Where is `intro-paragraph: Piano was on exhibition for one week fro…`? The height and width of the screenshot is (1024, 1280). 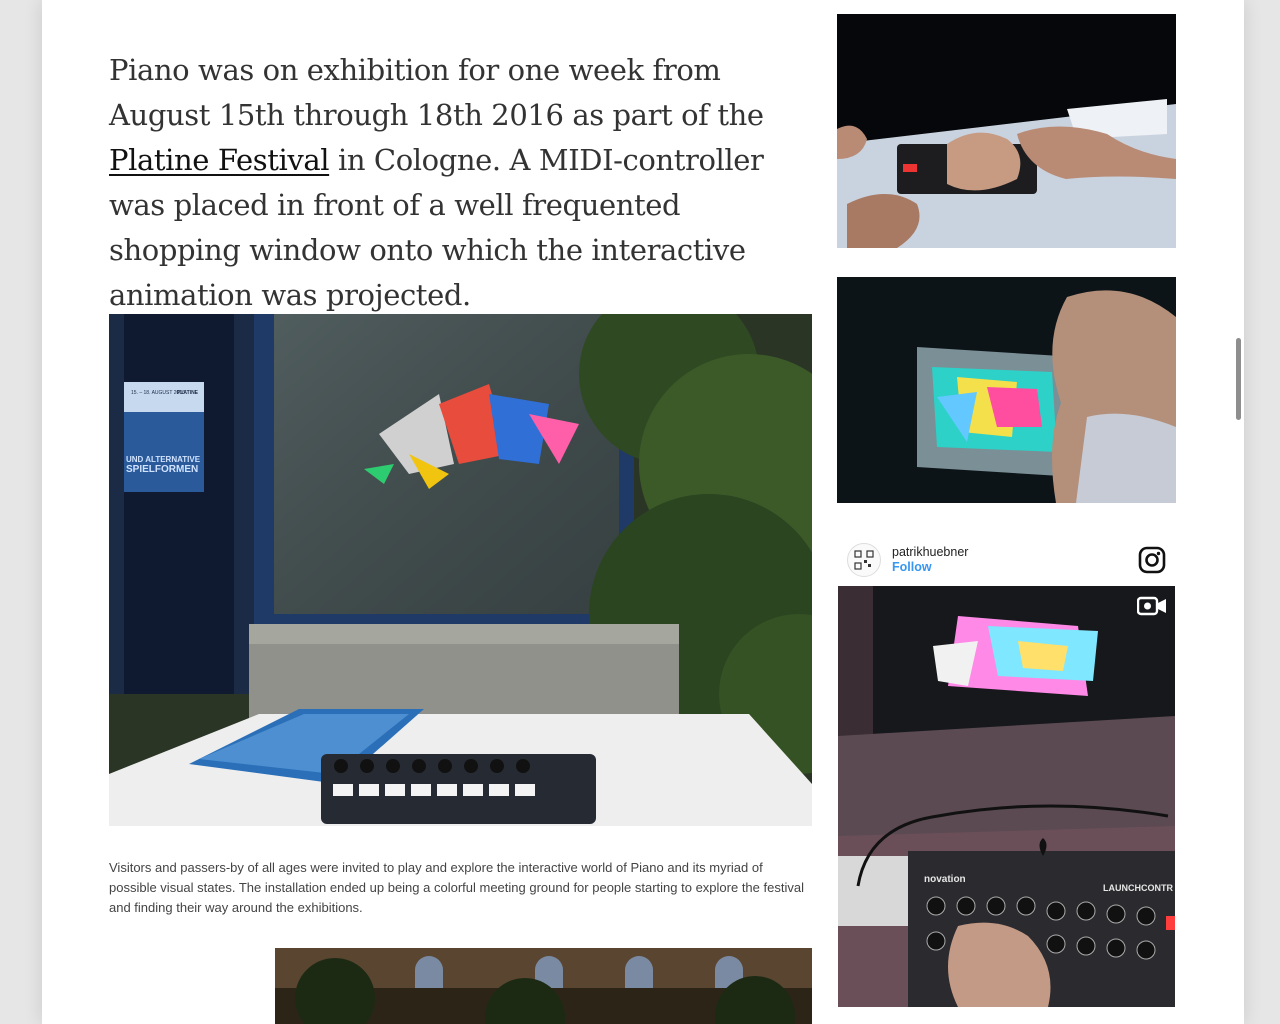 intro-paragraph: Piano was on exhibition for one week fro… is located at coordinates (464, 183).